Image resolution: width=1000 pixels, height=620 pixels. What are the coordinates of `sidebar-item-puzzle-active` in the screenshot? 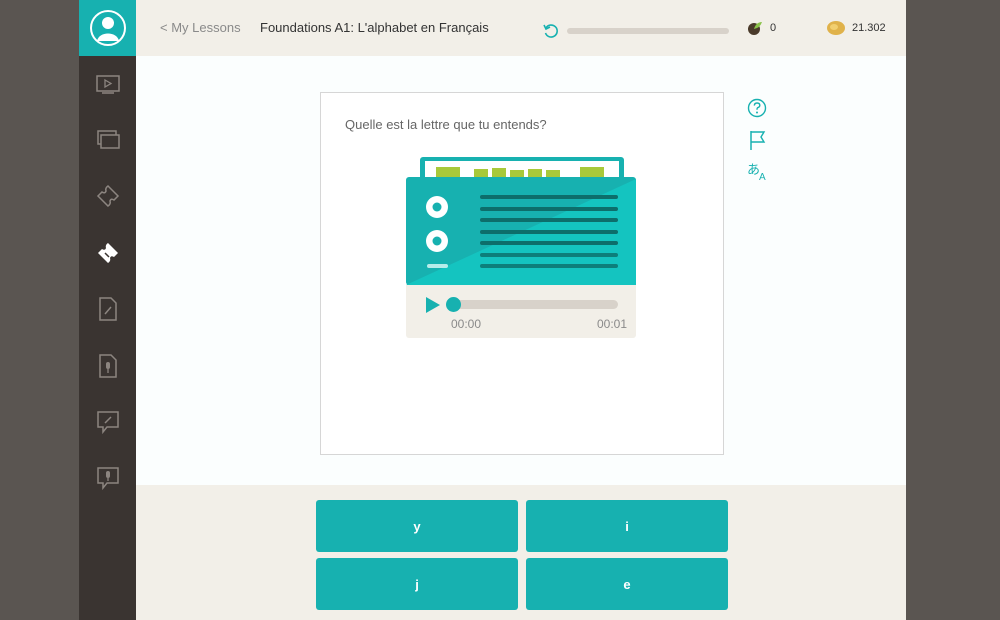 It's located at (107, 253).